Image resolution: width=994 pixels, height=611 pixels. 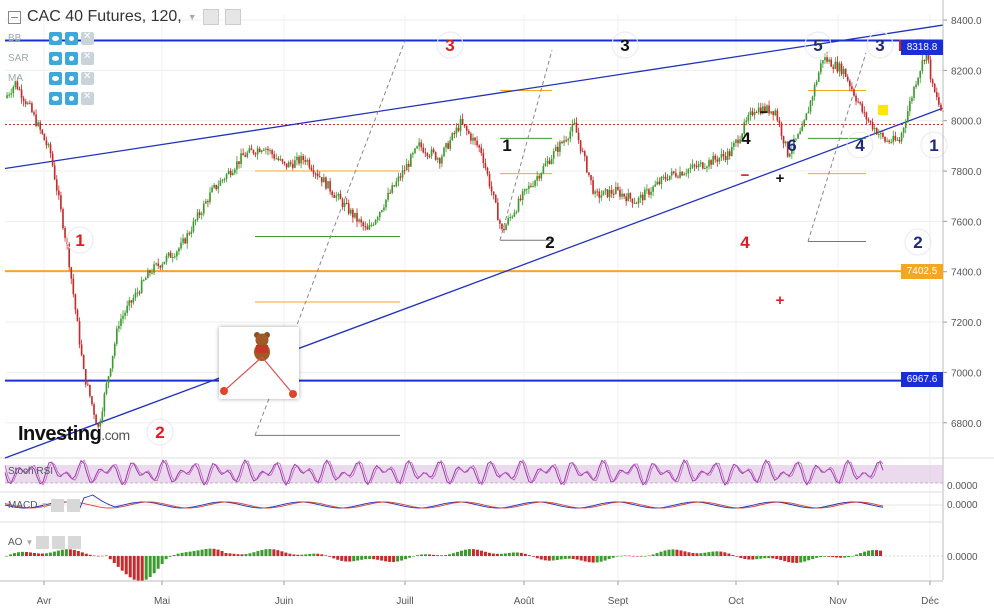 I want to click on y-tick-label: 7800.0, so click(x=966, y=172).